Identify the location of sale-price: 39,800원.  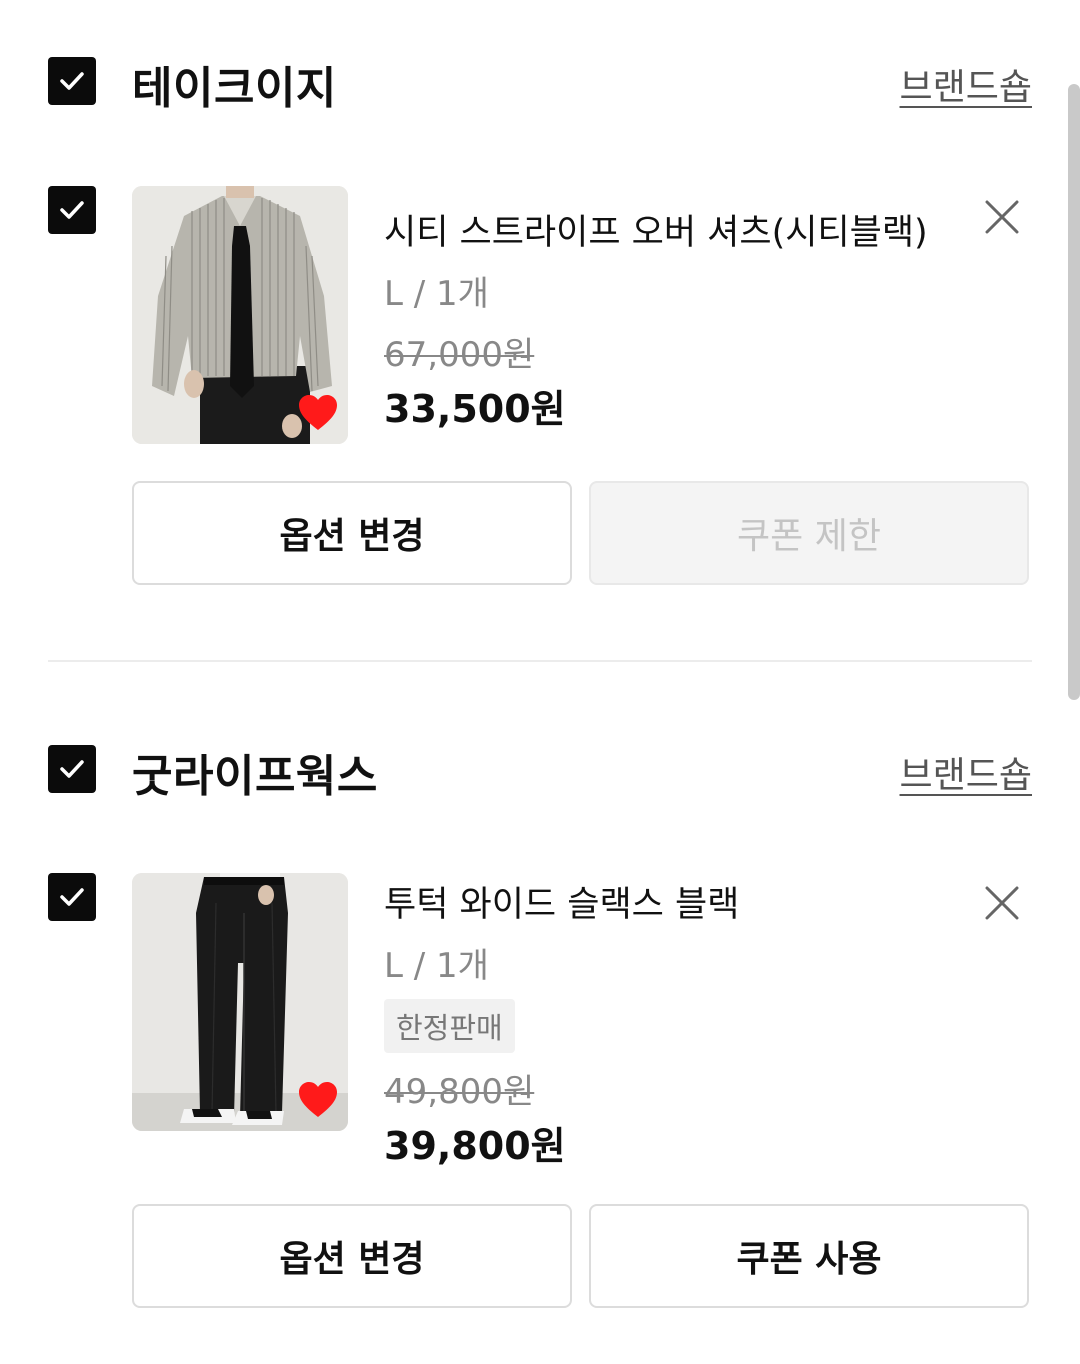
(475, 1146).